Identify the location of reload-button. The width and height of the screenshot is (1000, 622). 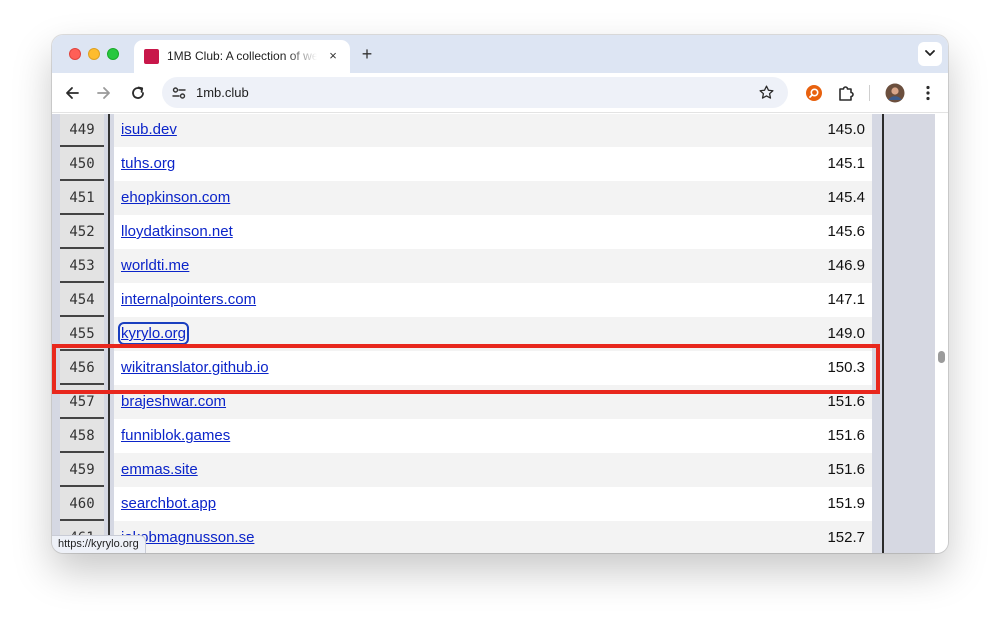
(138, 93).